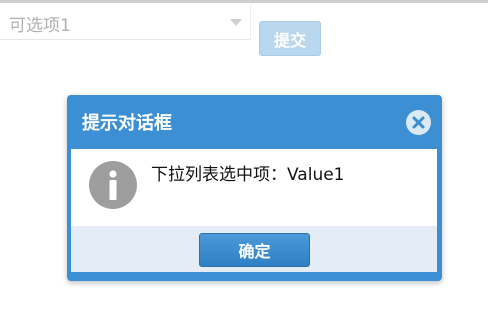  What do you see at coordinates (125, 22) in the screenshot?
I see `option-select: 可选项1` at bounding box center [125, 22].